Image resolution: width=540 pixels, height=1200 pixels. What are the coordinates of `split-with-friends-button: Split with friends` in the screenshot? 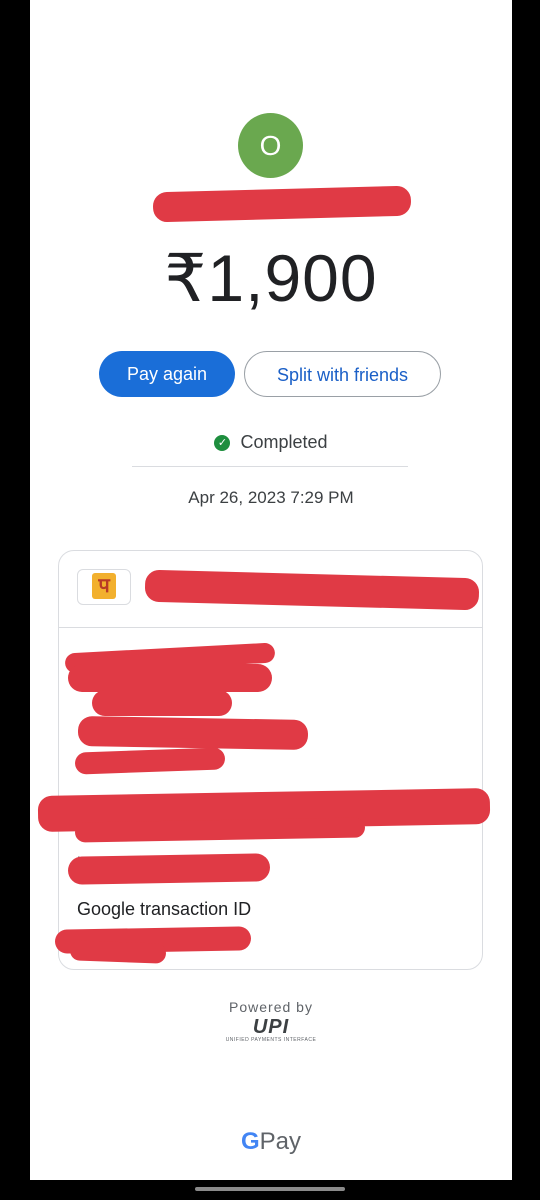 It's located at (342, 374).